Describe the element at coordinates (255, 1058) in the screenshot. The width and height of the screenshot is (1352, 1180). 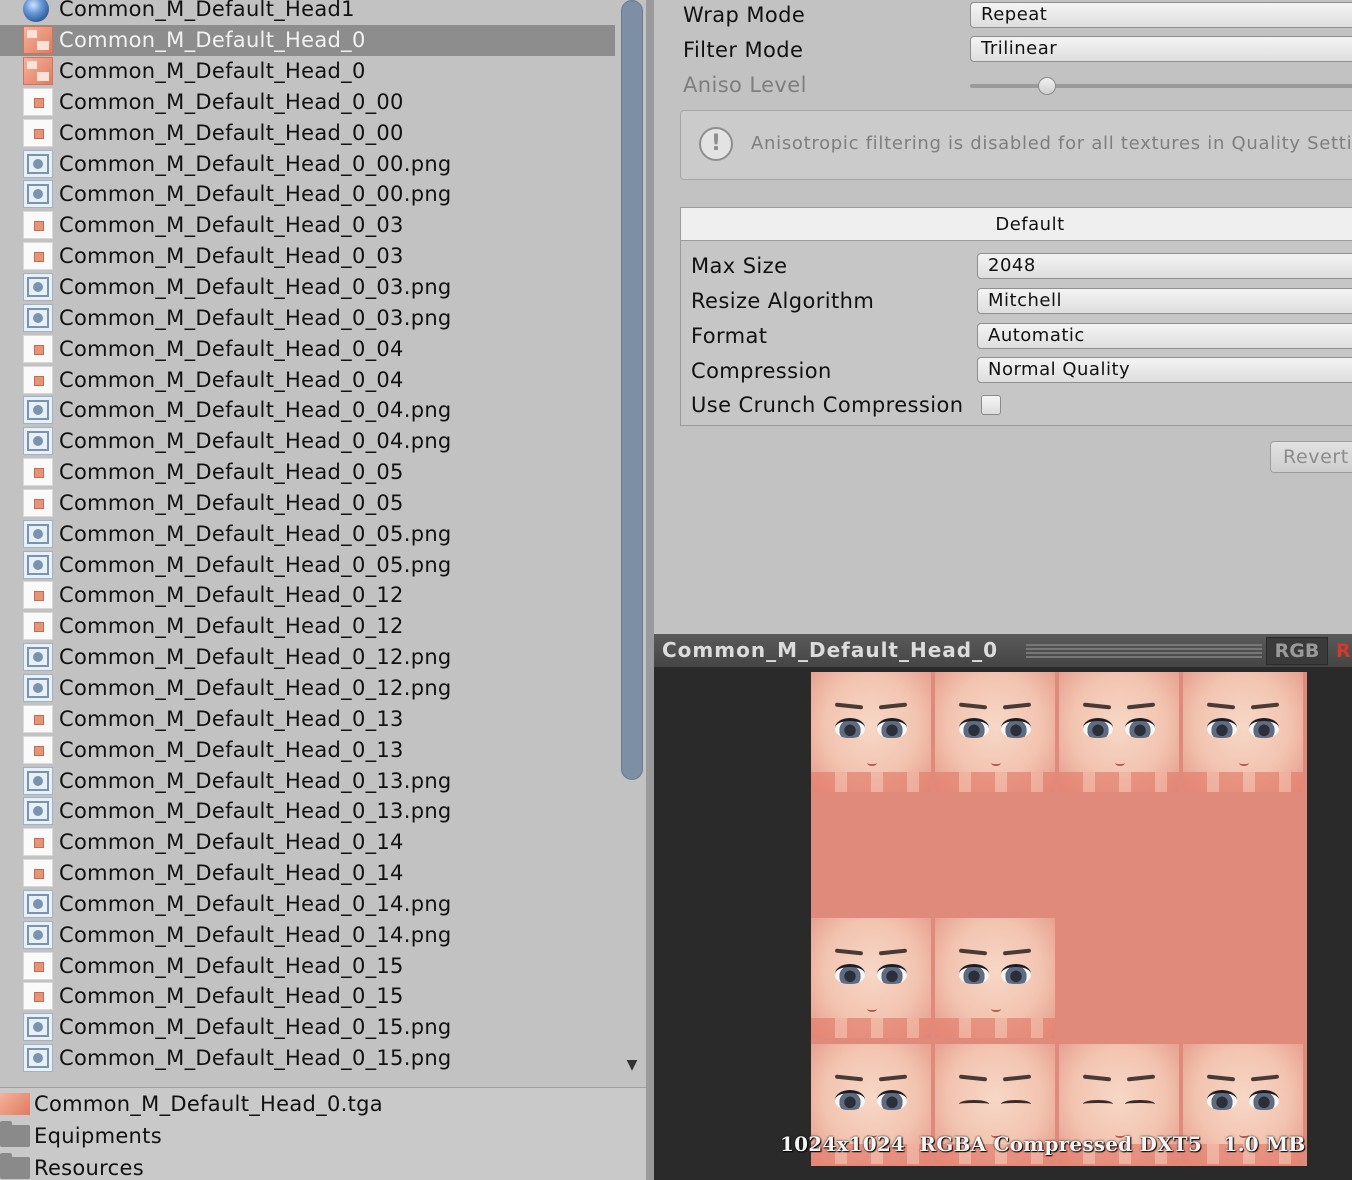
I see `asset-list-item-label: Common_M_Default_Head_0_15.png` at that location.